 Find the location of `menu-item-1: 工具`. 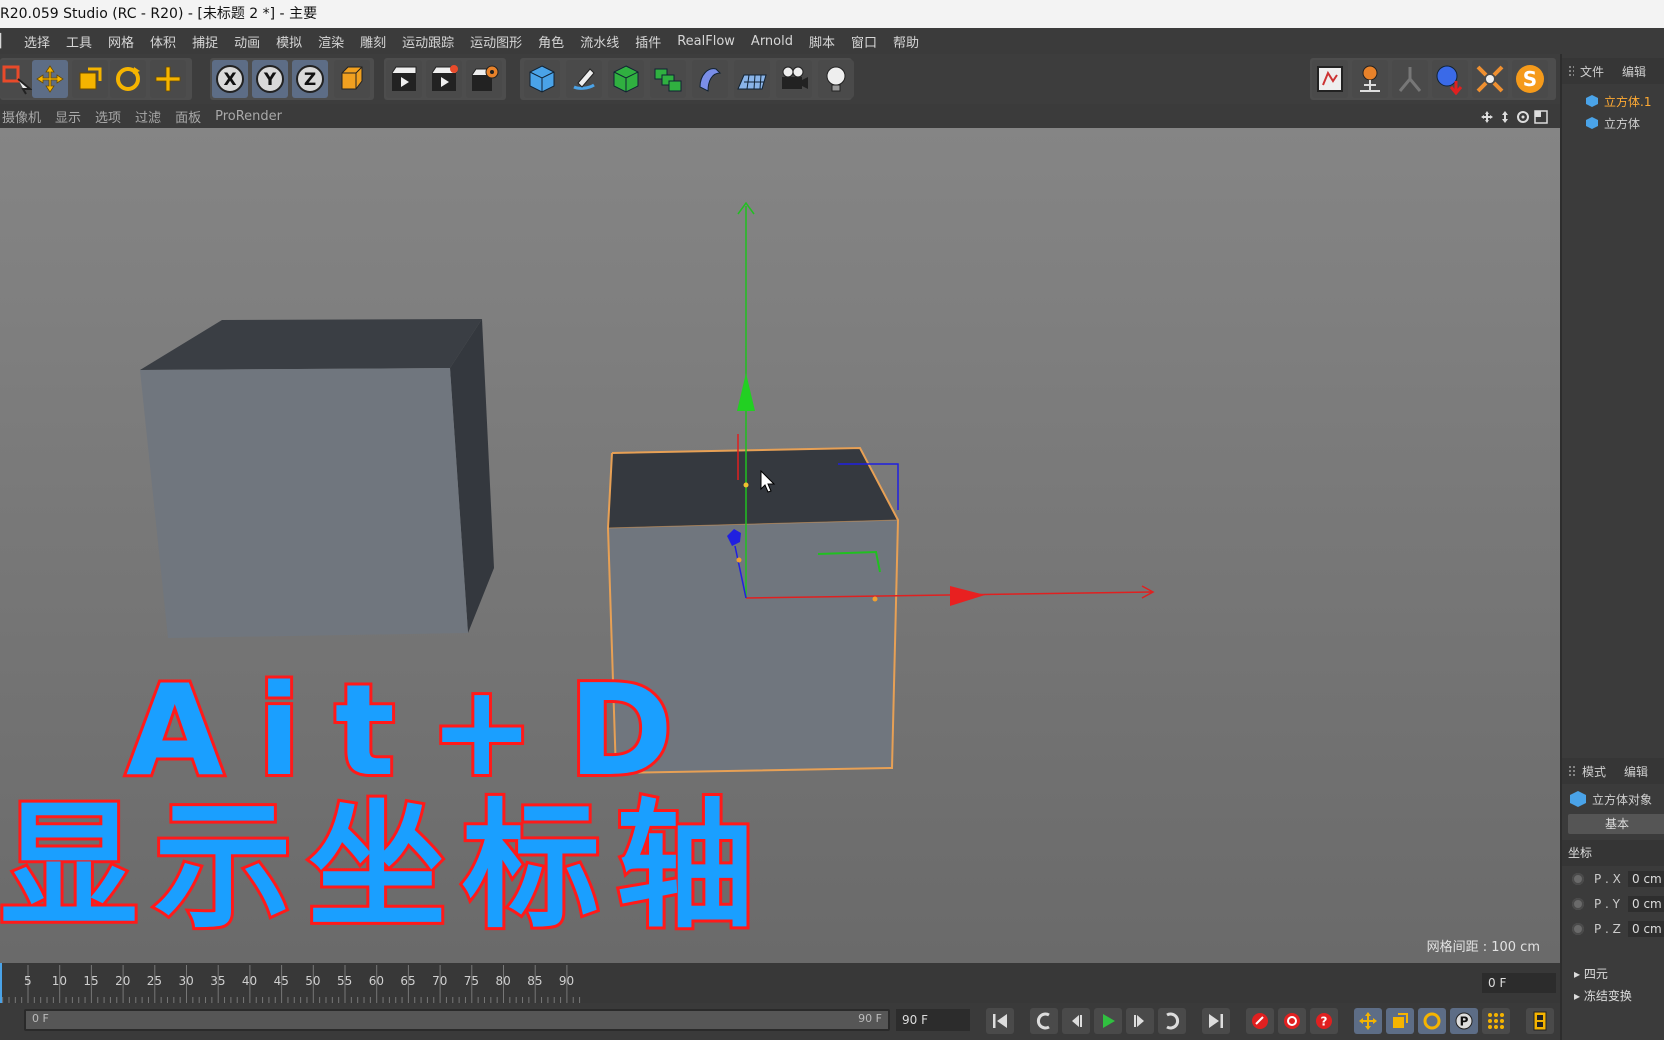

menu-item-1: 工具 is located at coordinates (79, 41).